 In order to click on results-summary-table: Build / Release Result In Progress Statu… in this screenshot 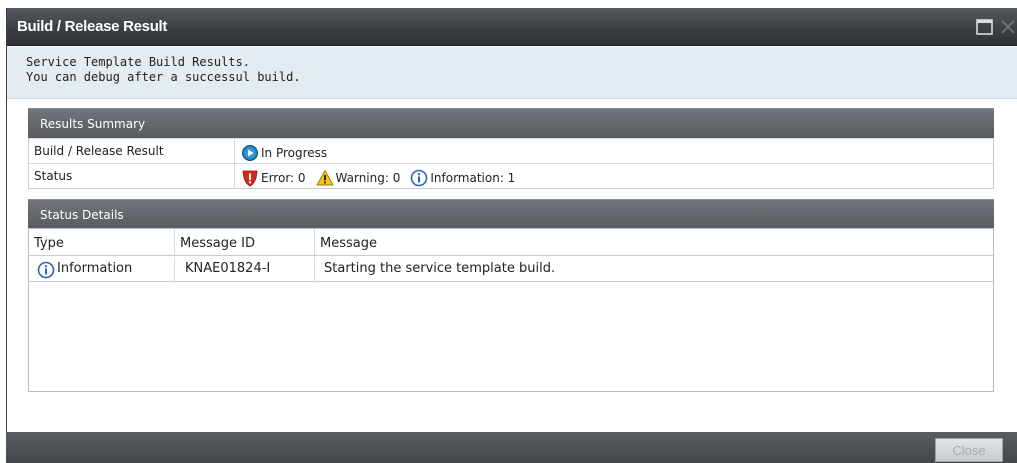, I will do `click(511, 163)`.